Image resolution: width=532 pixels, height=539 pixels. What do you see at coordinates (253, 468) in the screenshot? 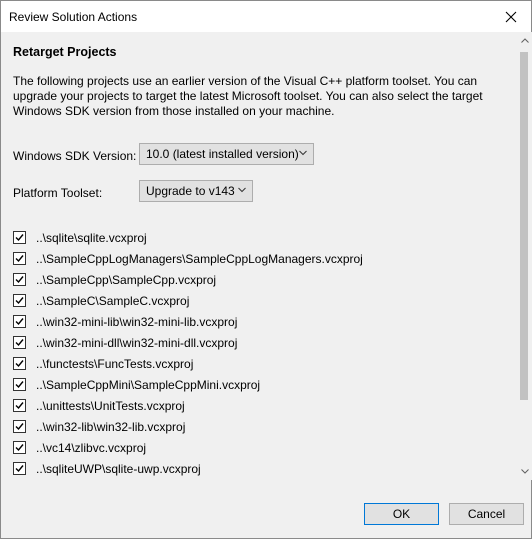
I see `project-item: ..\sqliteUWP\sqlite-uwp.vcxproj` at bounding box center [253, 468].